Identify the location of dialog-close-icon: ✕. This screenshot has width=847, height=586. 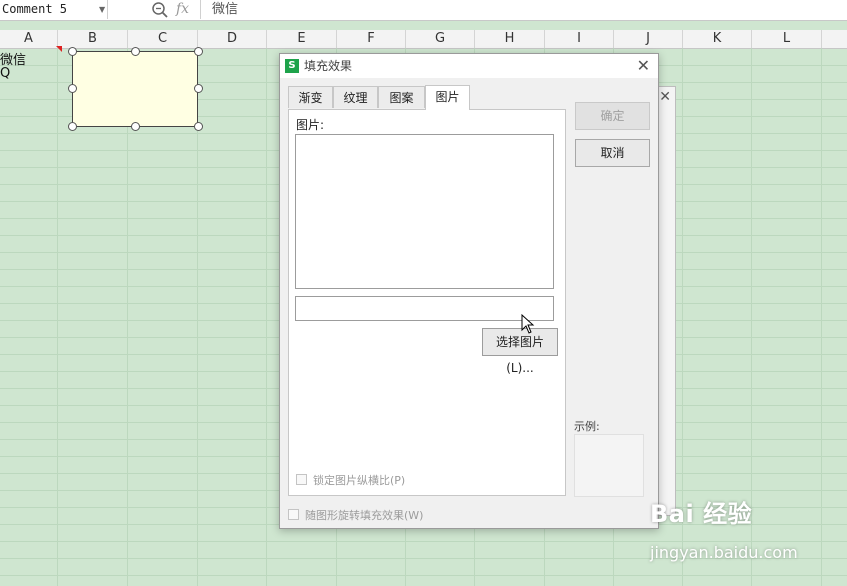
(643, 66).